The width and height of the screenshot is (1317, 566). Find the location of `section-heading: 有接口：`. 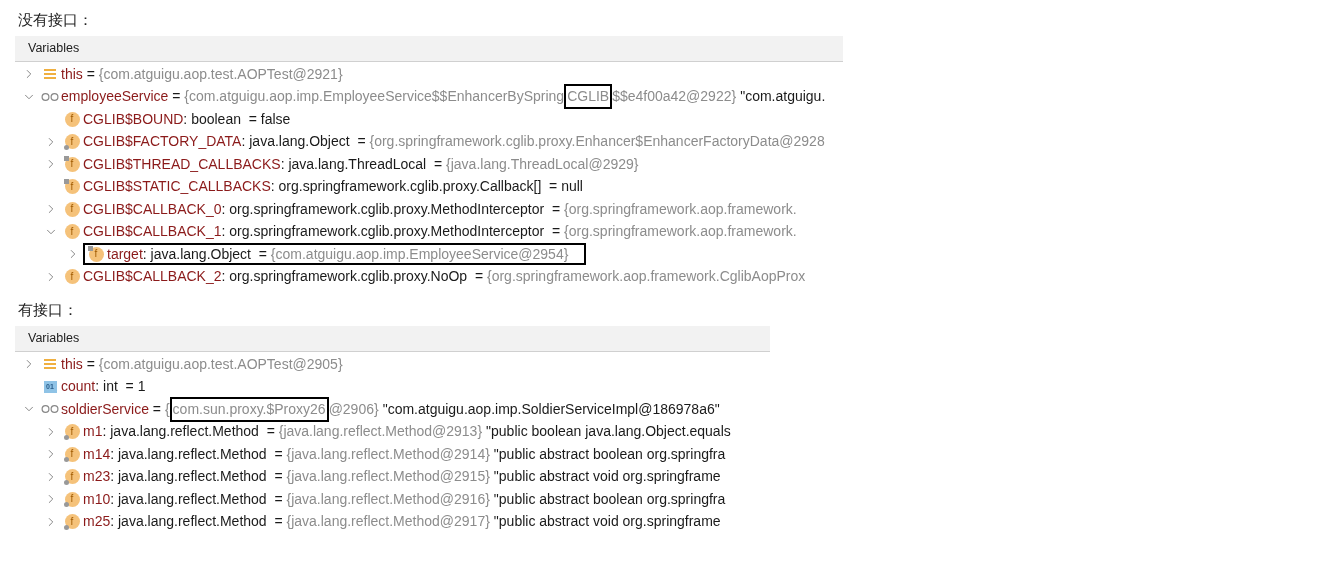

section-heading: 有接口： is located at coordinates (48, 310).